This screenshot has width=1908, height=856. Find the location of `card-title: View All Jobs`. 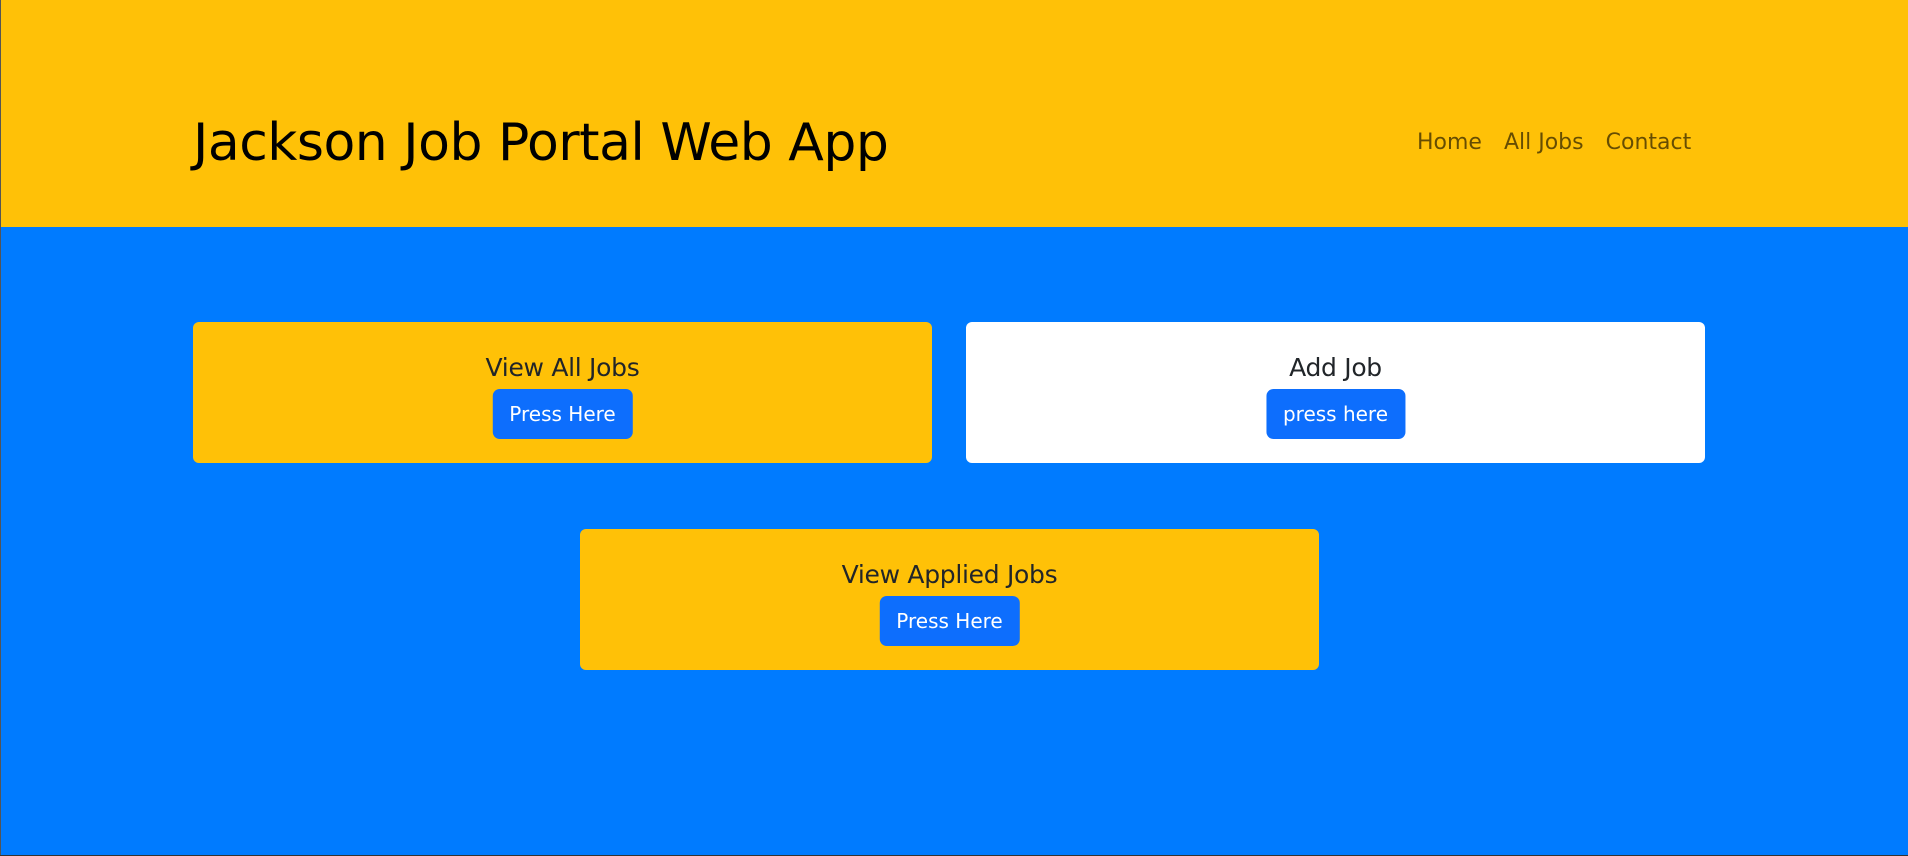

card-title: View All Jobs is located at coordinates (562, 367).